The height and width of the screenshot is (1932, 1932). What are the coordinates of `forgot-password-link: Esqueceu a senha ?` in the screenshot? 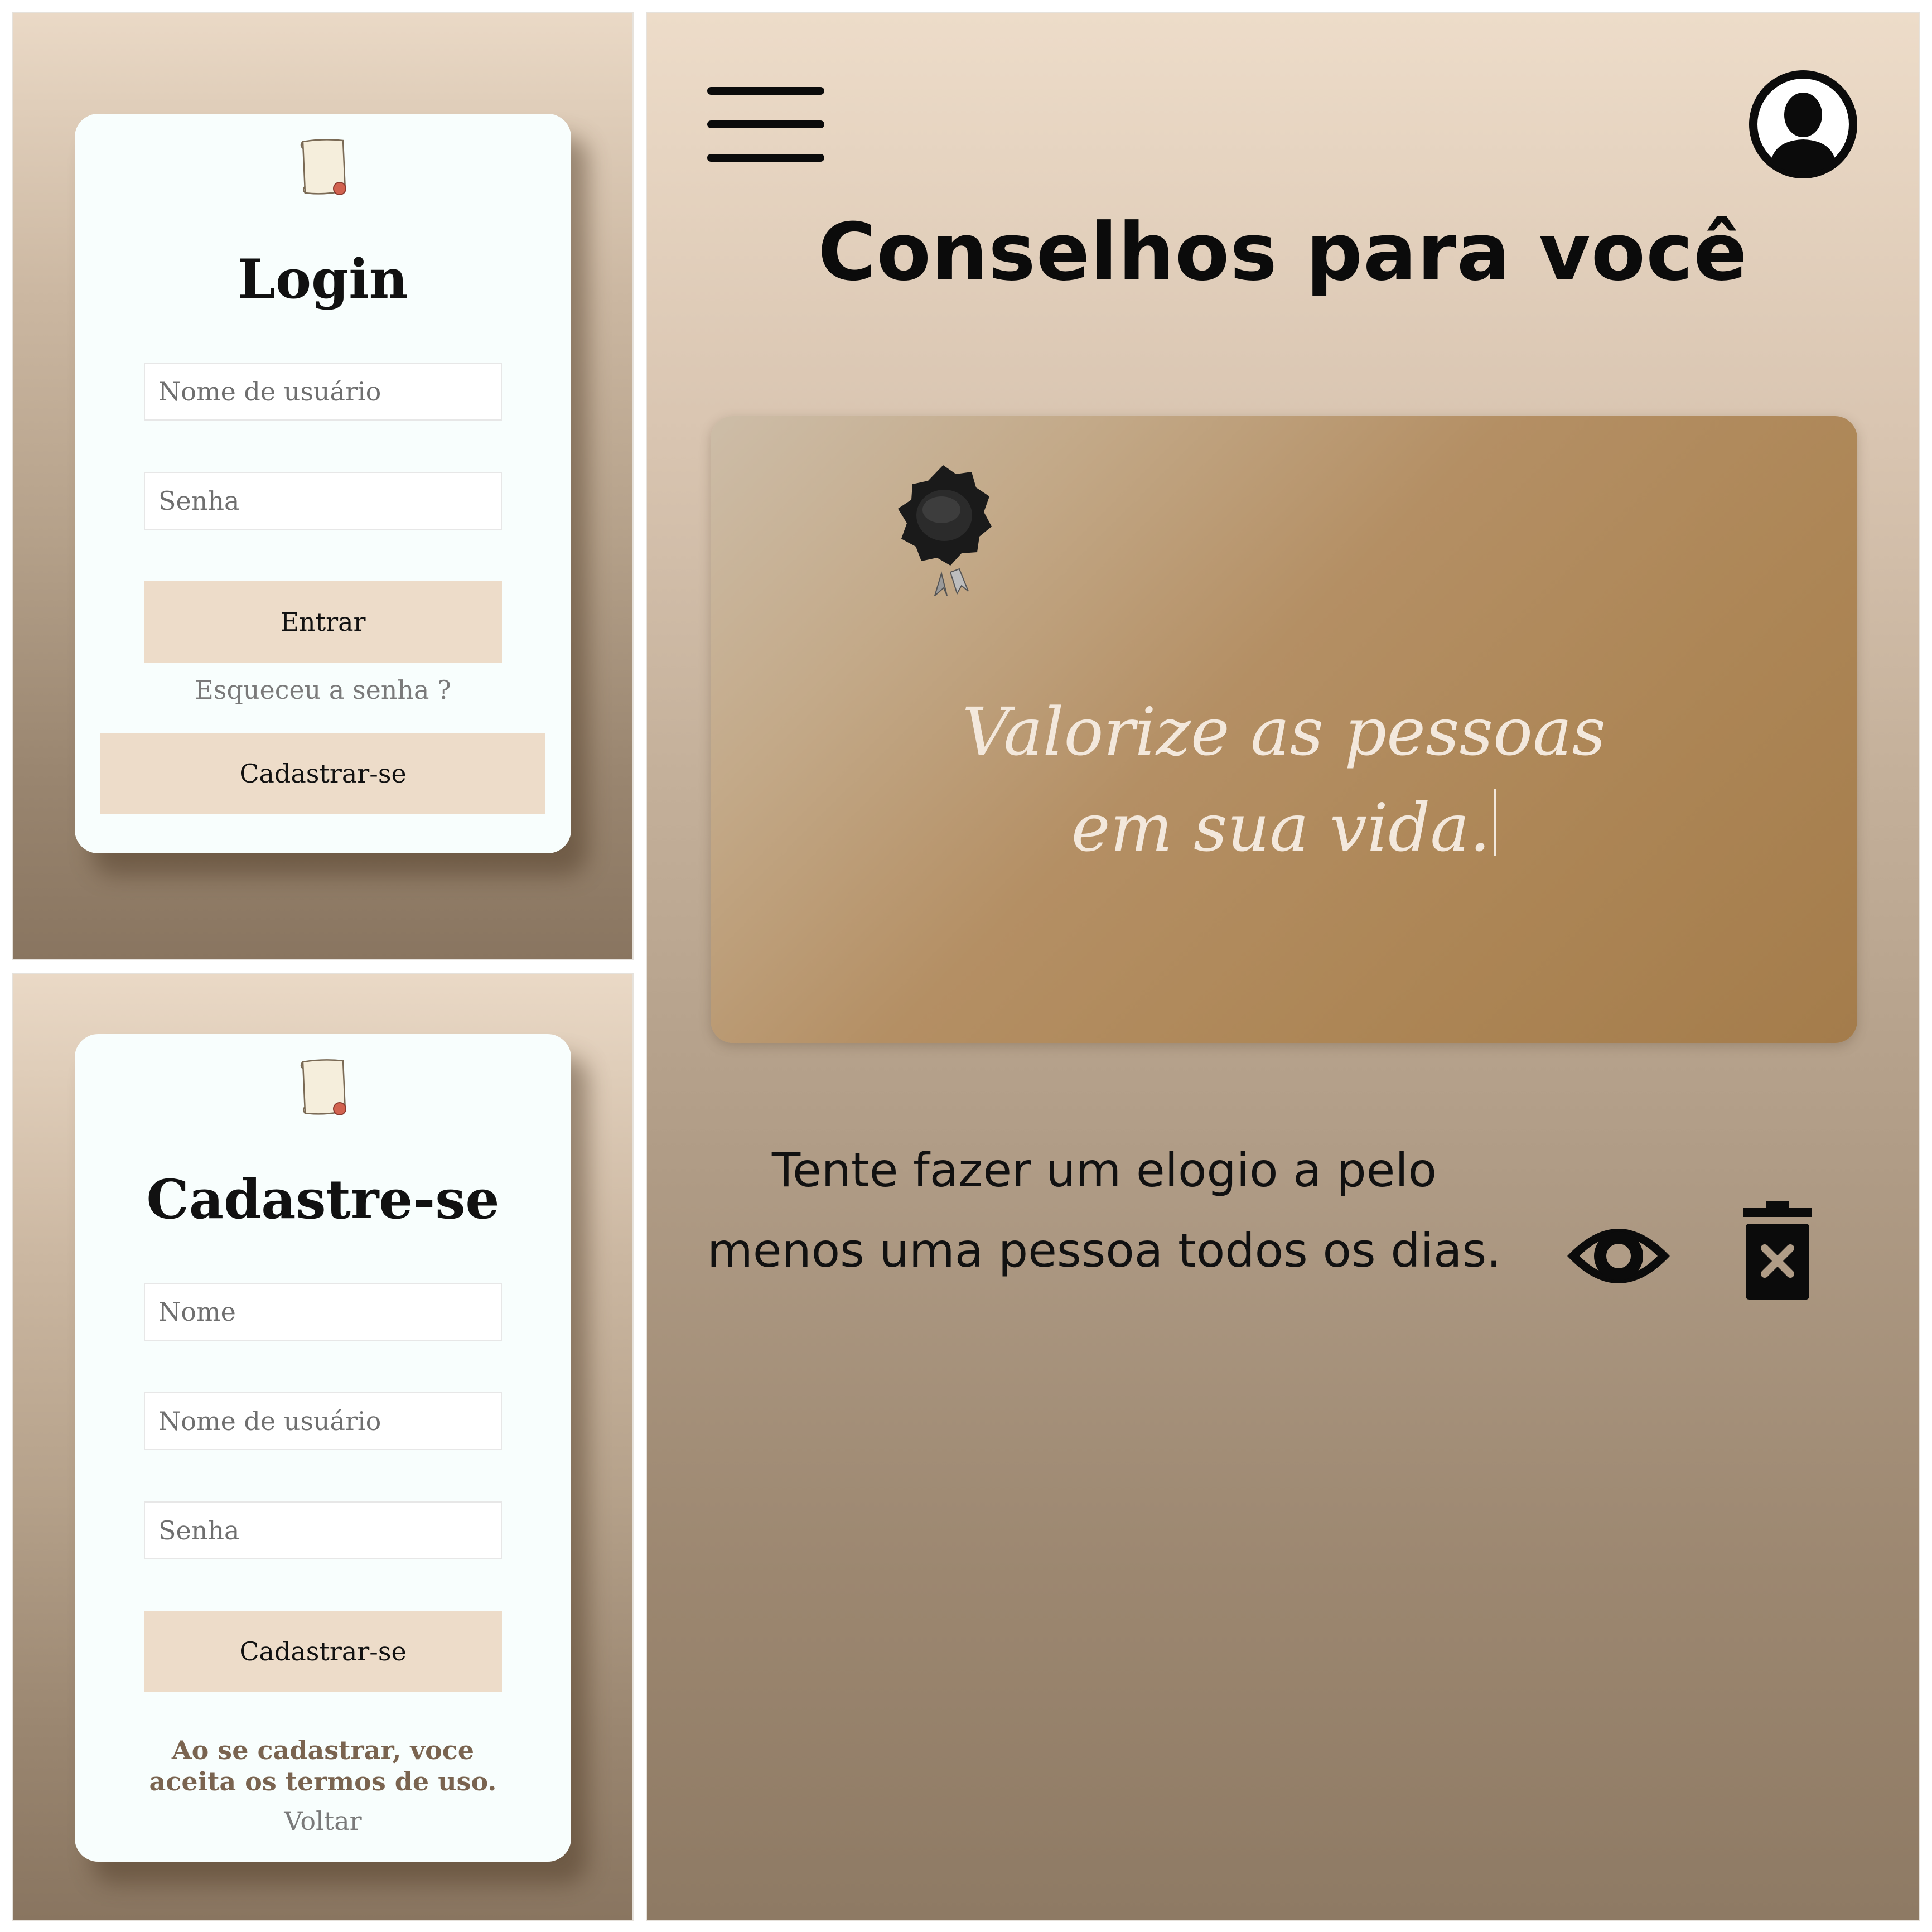 It's located at (323, 690).